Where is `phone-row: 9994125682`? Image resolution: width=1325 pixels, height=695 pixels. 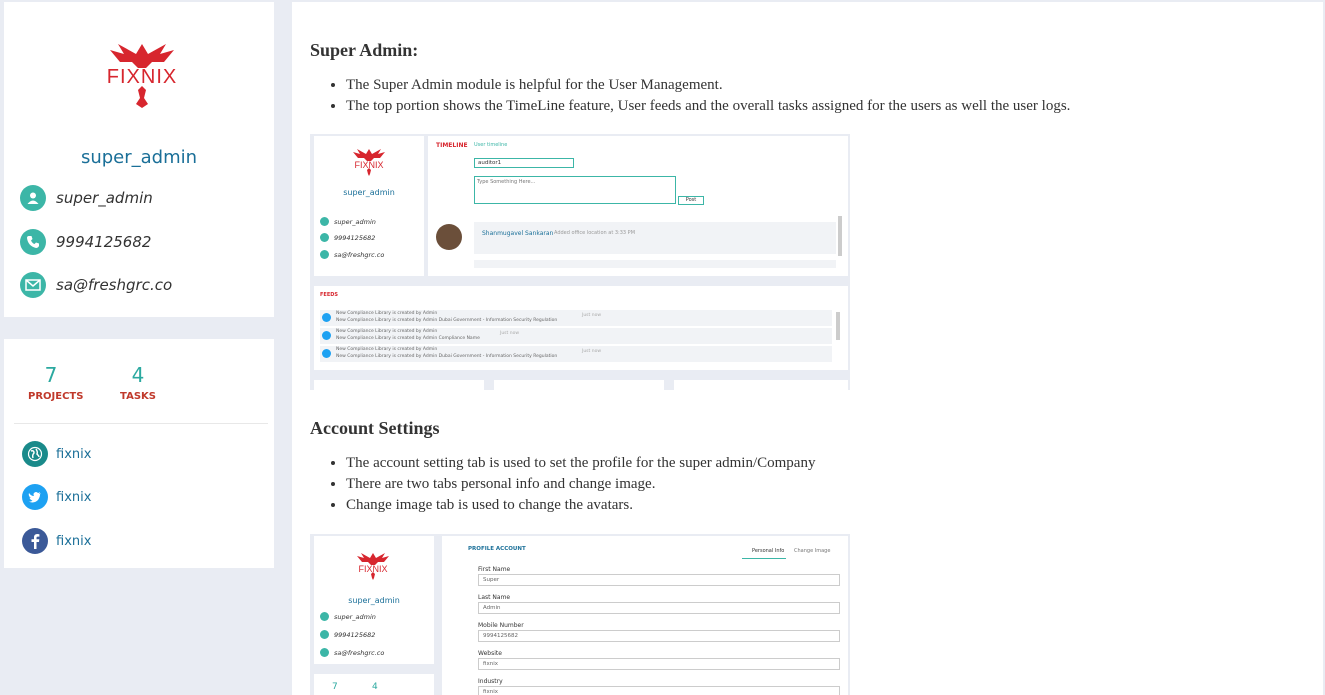 phone-row: 9994125682 is located at coordinates (85, 242).